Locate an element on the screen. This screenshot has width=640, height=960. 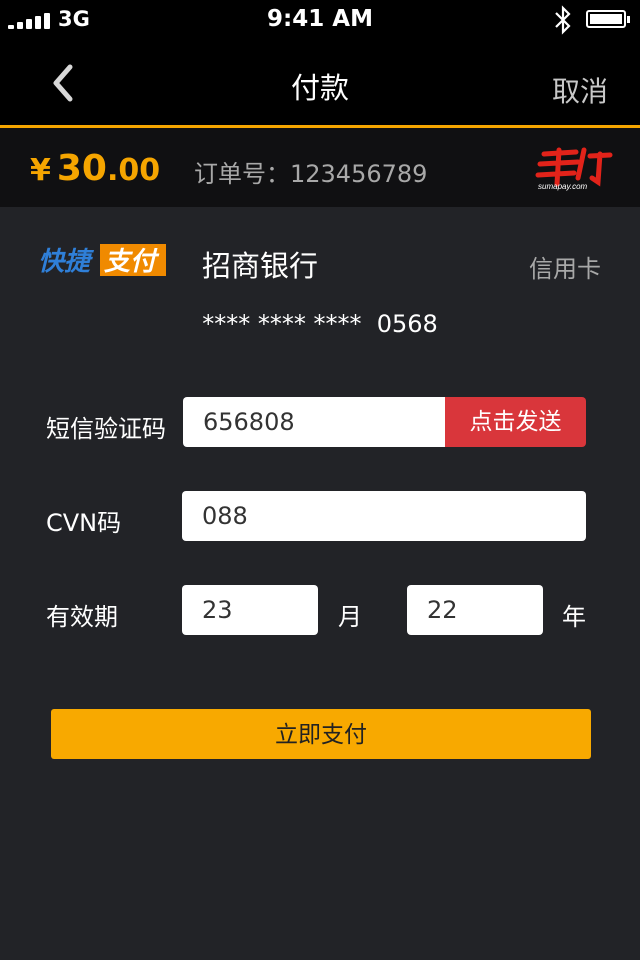
sms-code-input: 656808 is located at coordinates (317, 422).